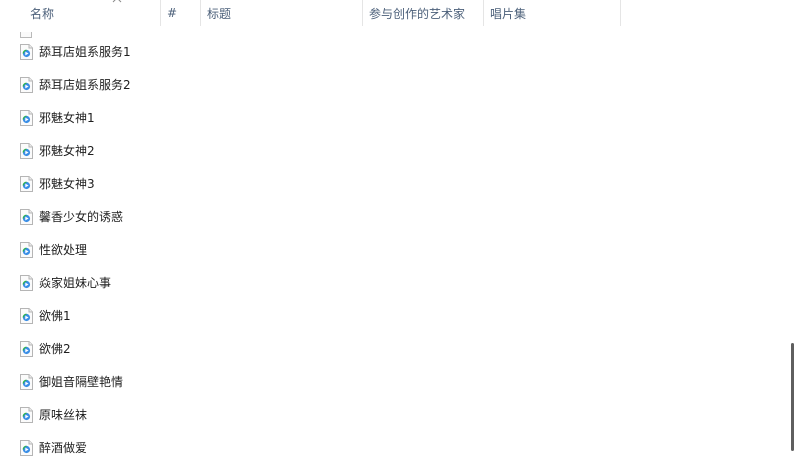  I want to click on list-item: 焱家姐妹心事, so click(393, 283).